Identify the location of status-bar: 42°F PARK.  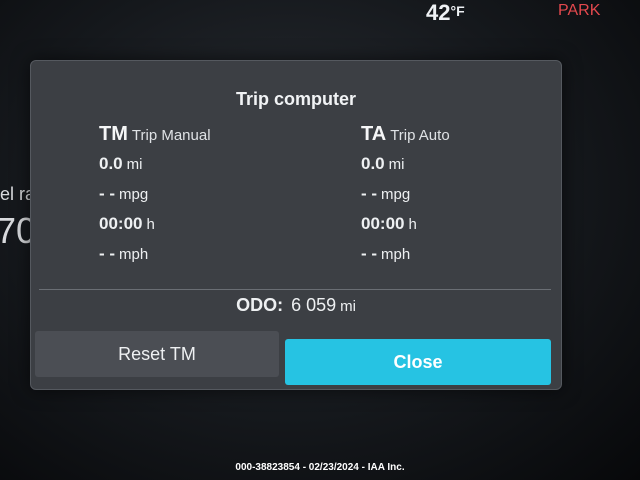
(320, 15).